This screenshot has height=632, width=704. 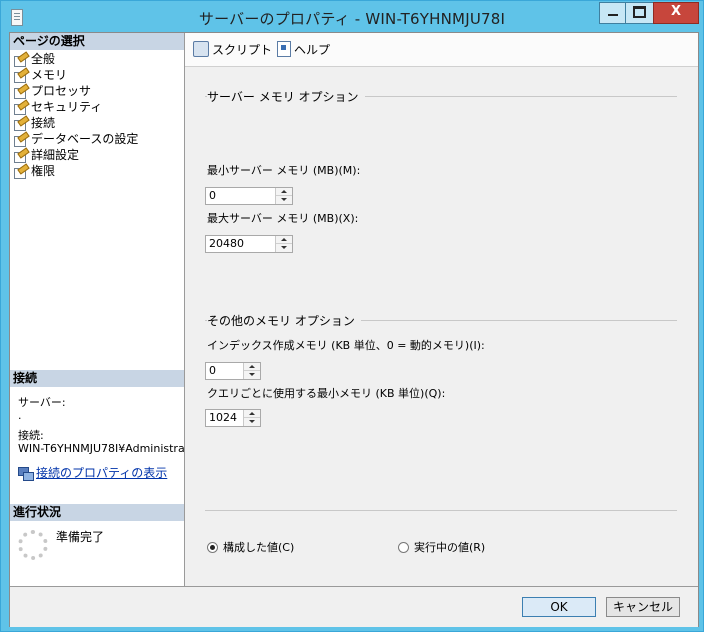 I want to click on close-button: X, so click(x=676, y=13).